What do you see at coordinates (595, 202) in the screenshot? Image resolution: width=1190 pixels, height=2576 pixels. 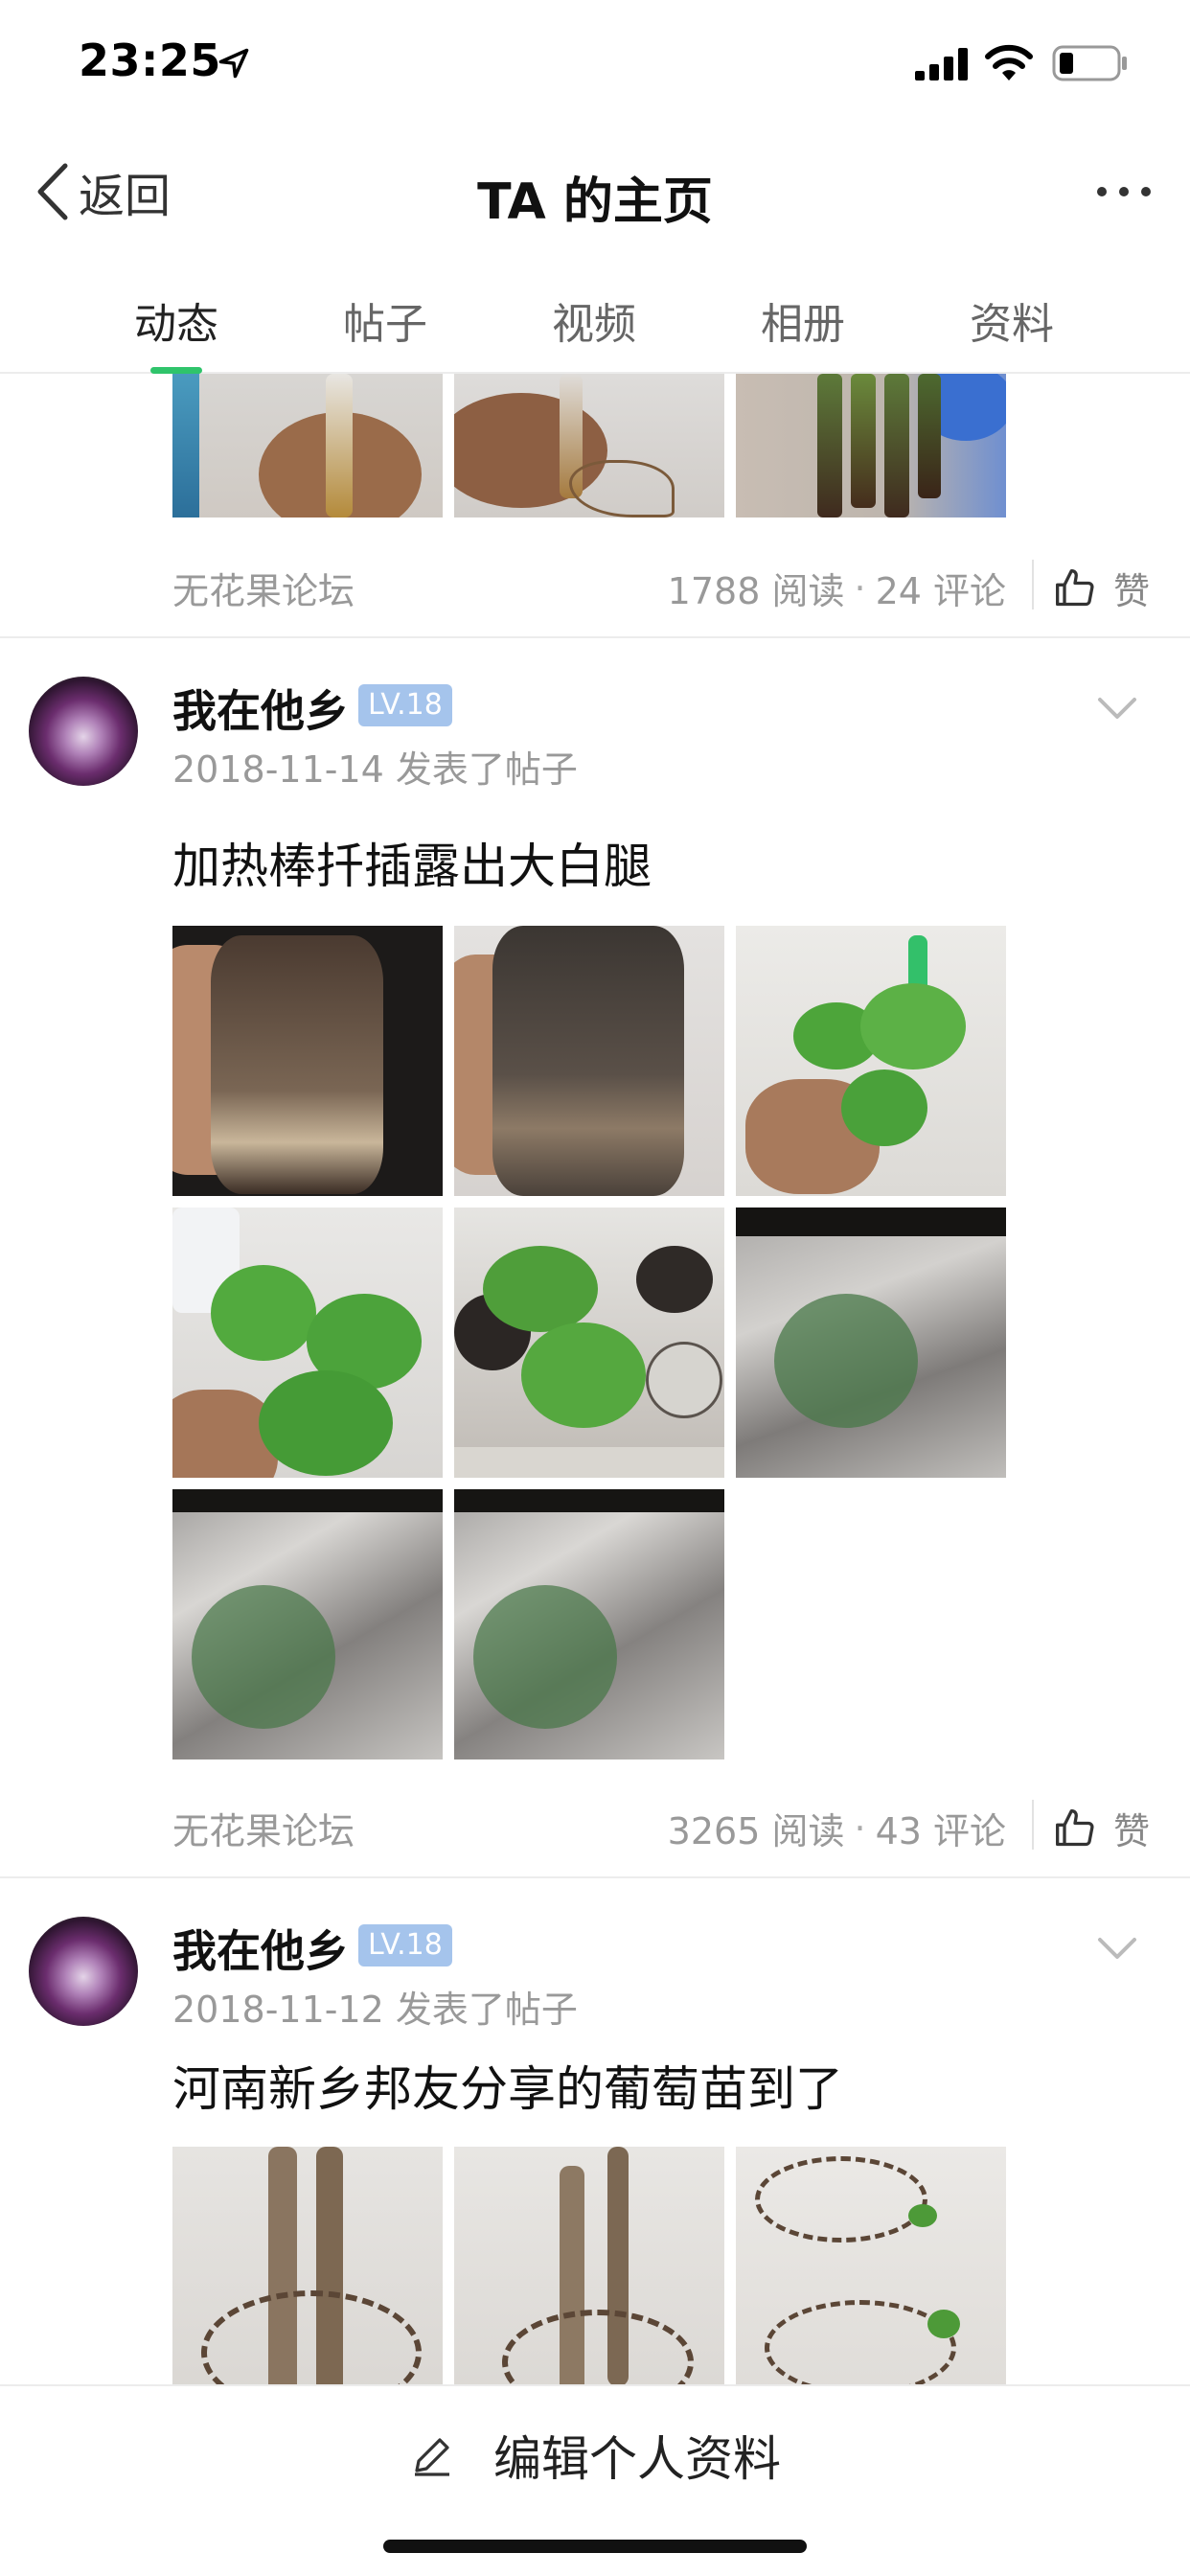 I see `page-title: TA 的主页` at bounding box center [595, 202].